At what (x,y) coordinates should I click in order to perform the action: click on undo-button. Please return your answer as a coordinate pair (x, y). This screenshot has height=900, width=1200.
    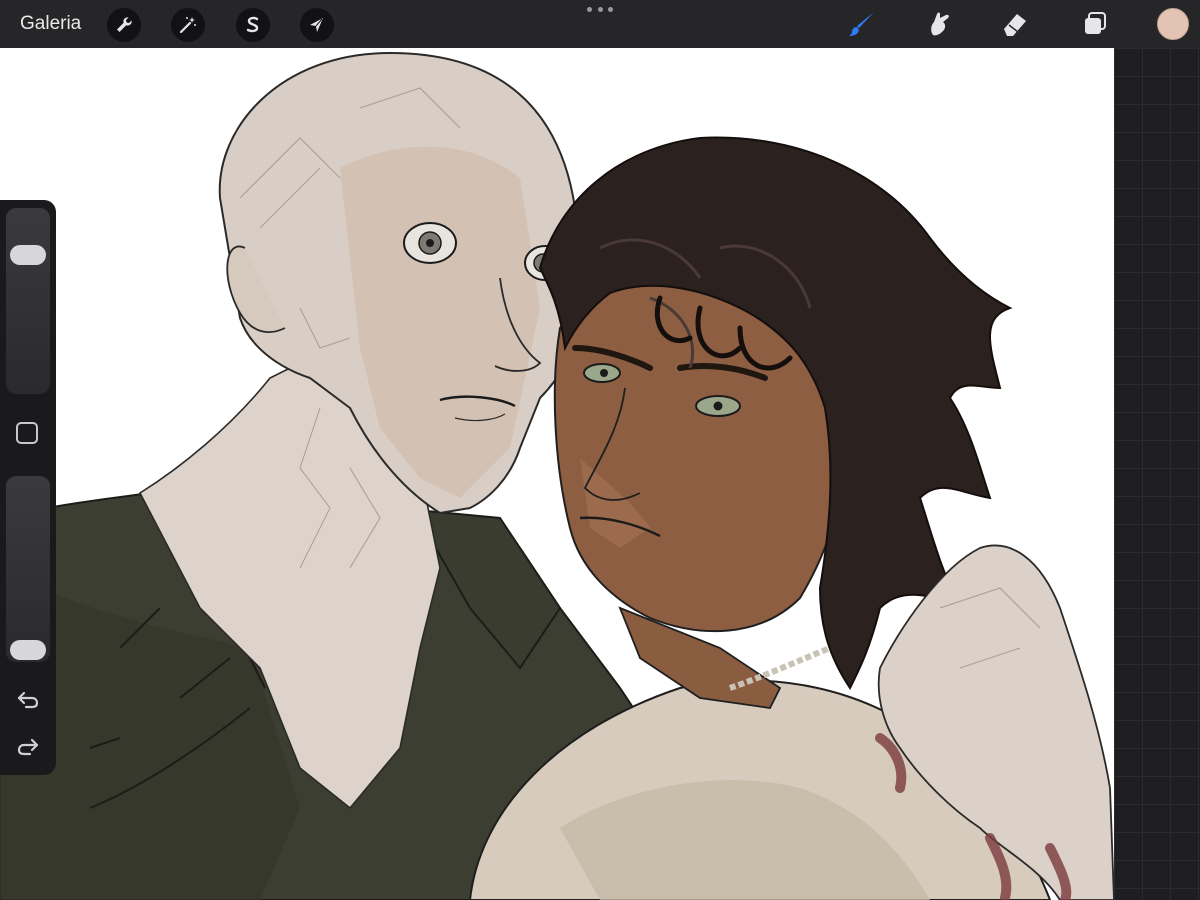
    Looking at the image, I should click on (28, 700).